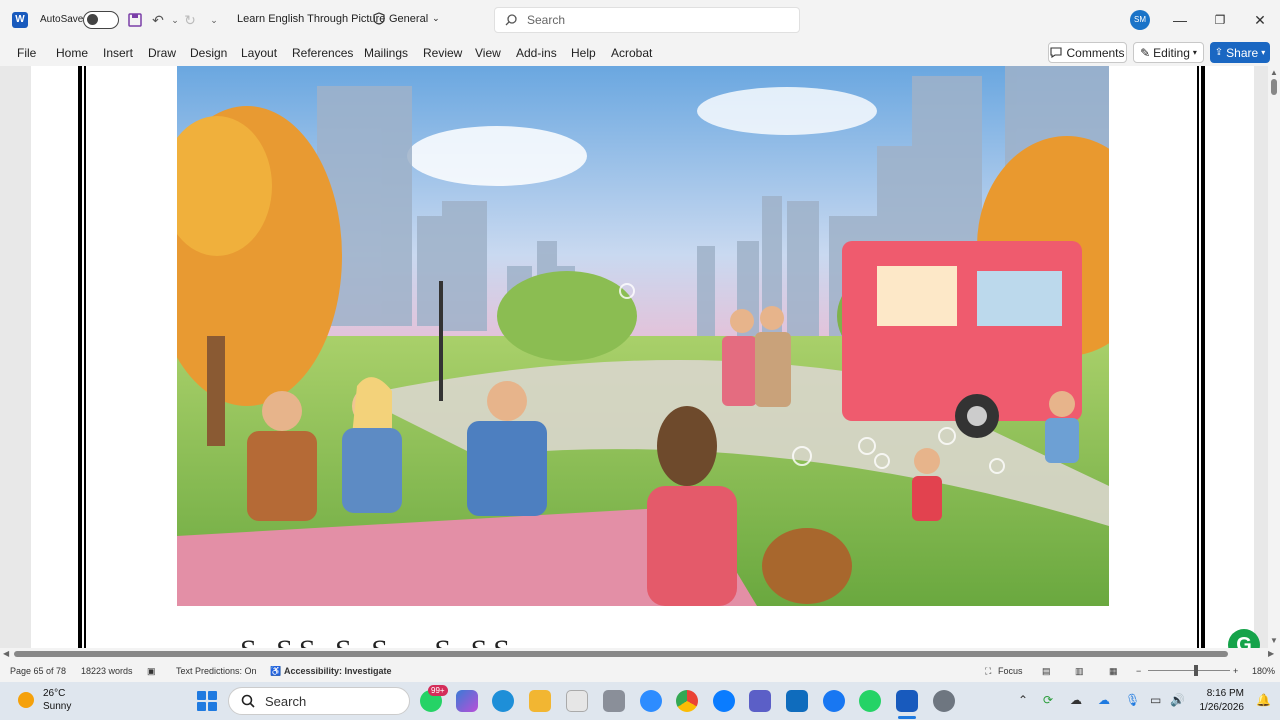 This screenshot has height=720, width=1280. What do you see at coordinates (135, 20) in the screenshot?
I see `save-icon` at bounding box center [135, 20].